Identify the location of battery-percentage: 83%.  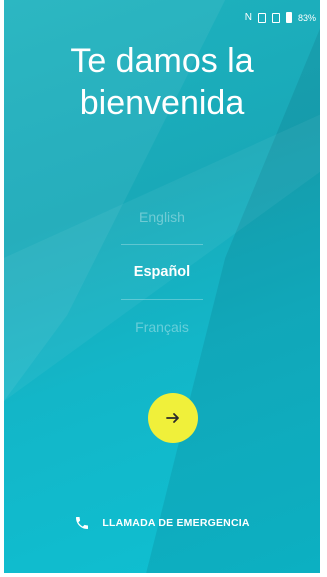
(306, 17).